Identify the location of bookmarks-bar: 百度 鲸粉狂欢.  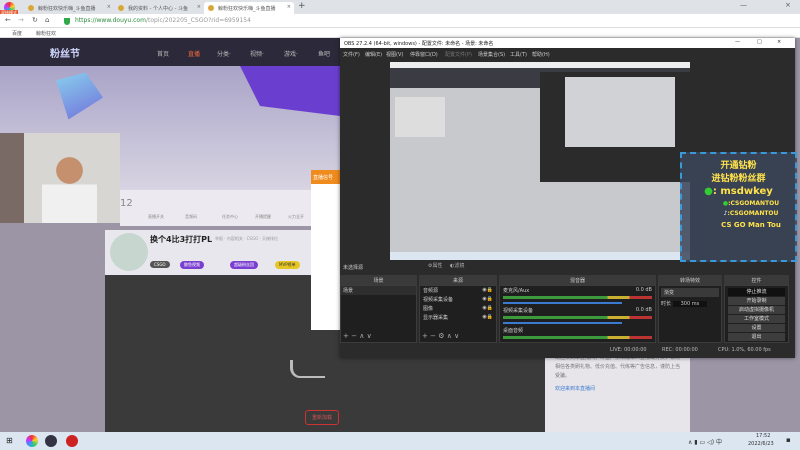
(400, 33).